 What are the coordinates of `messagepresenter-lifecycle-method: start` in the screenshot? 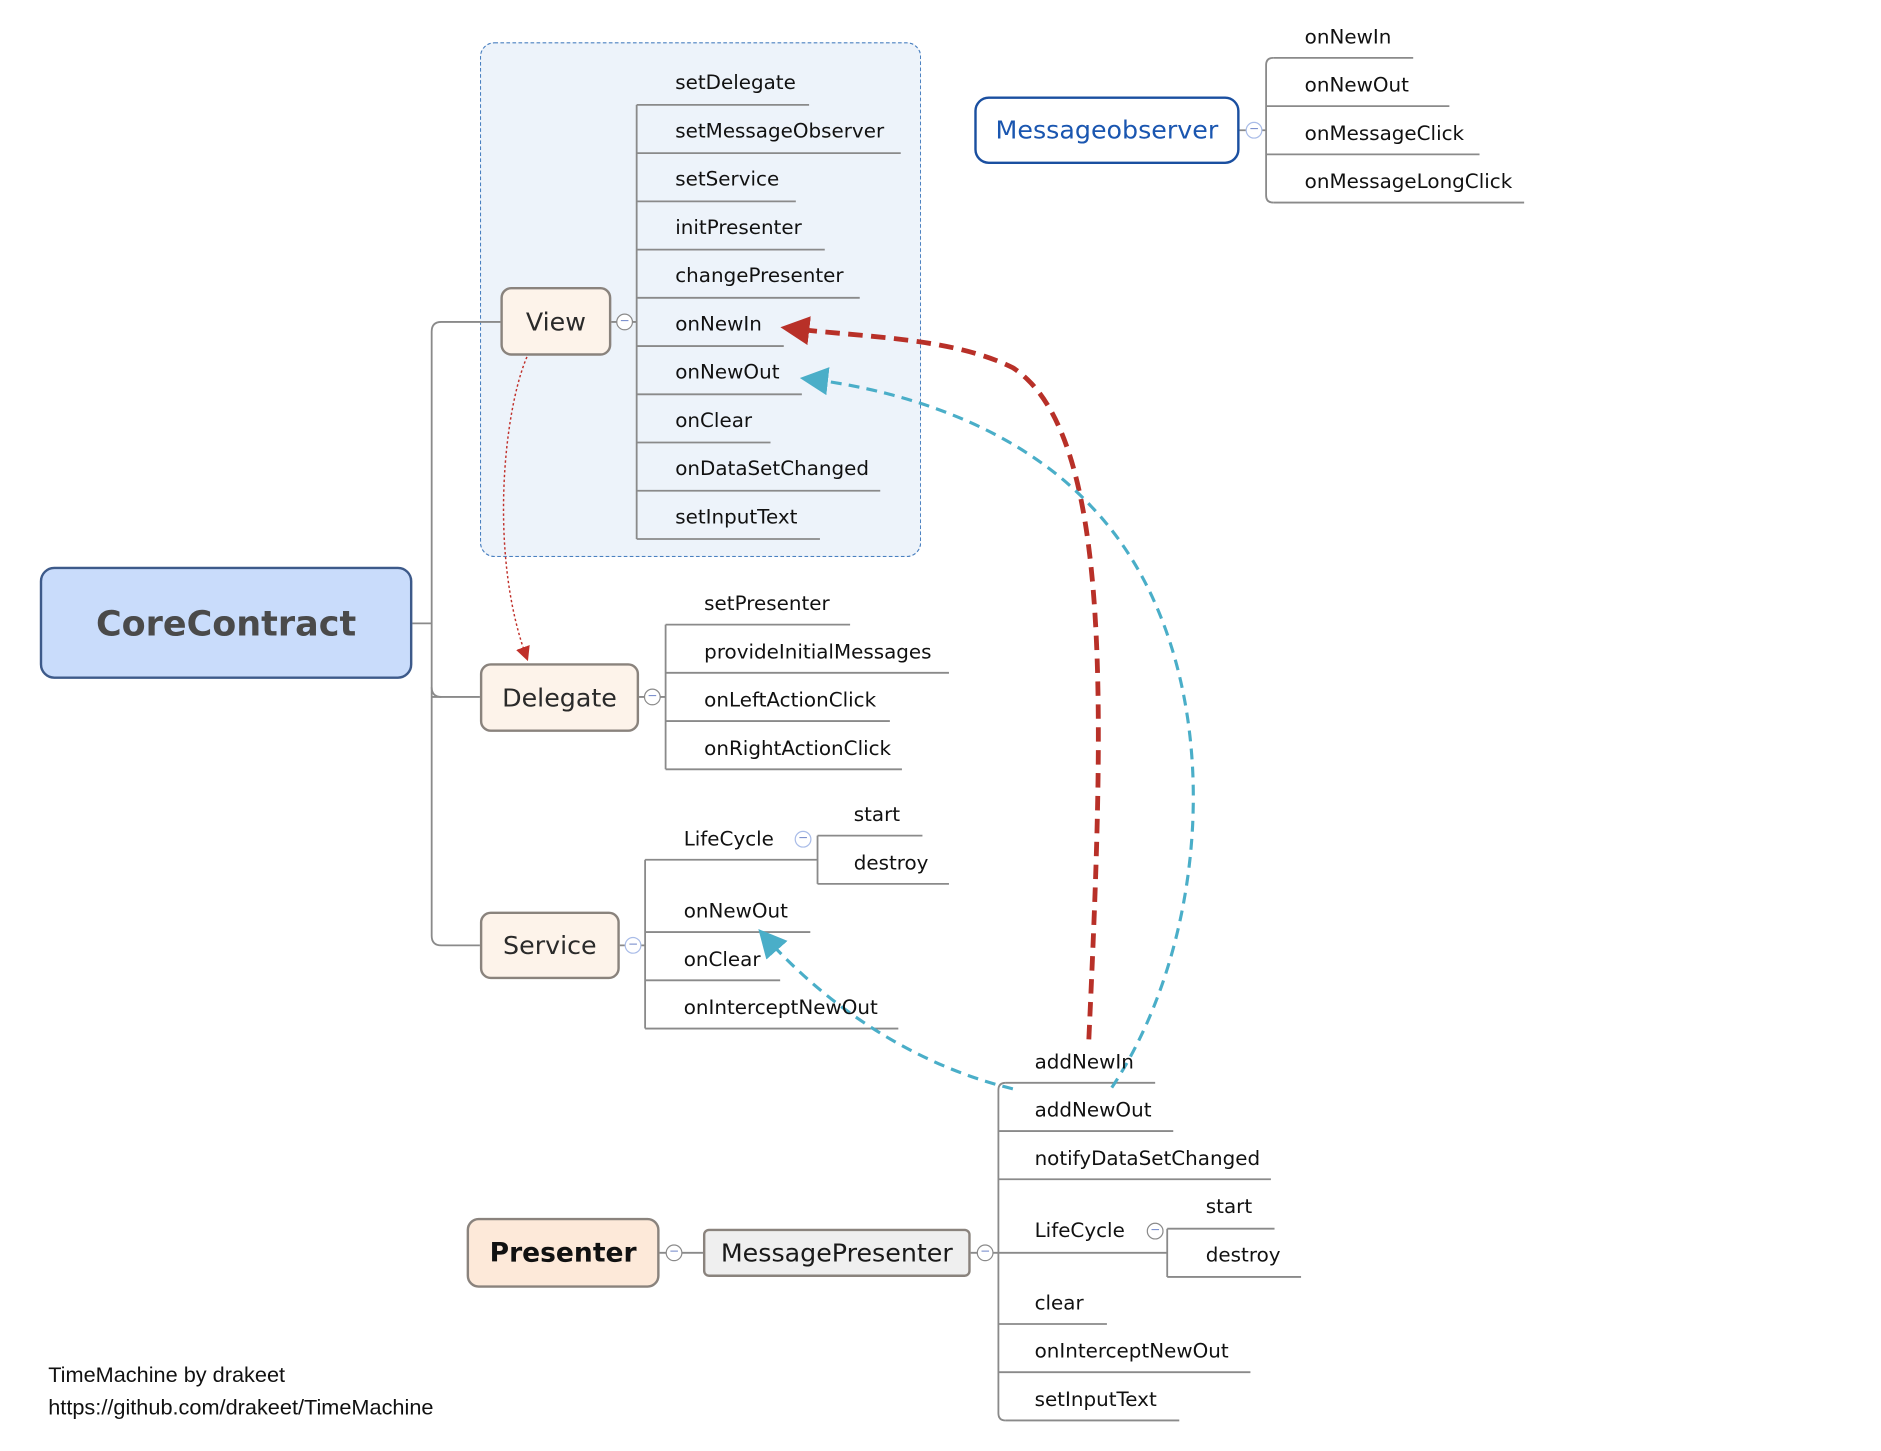 It's located at (1229, 1207).